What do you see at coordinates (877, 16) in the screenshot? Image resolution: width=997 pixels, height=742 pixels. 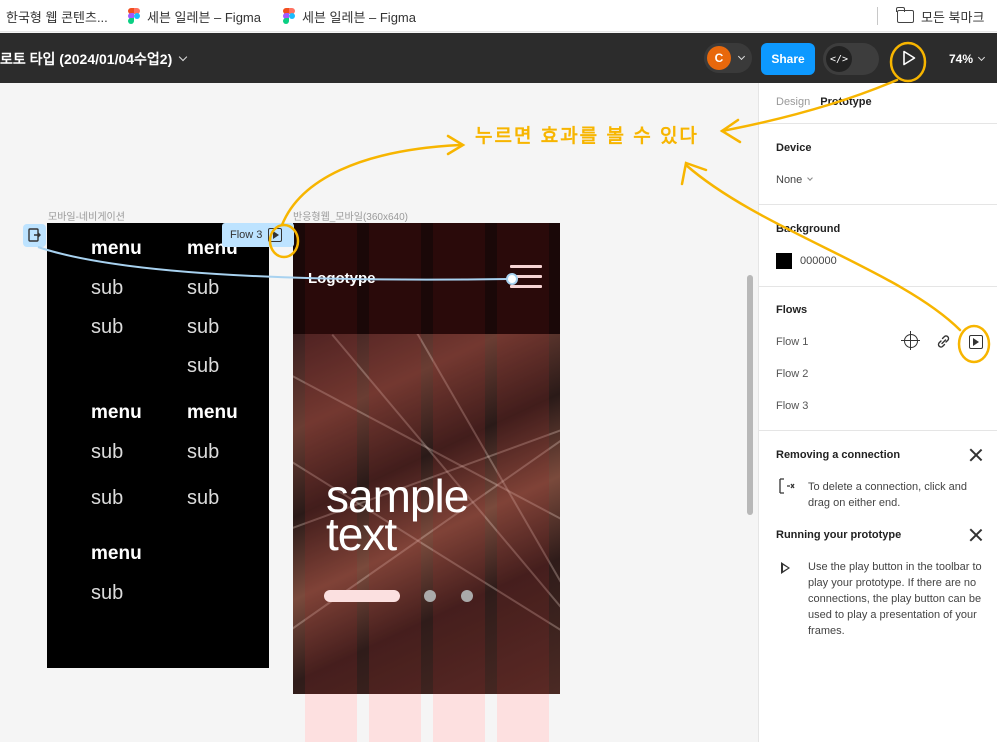 I see `bookmarks-divider` at bounding box center [877, 16].